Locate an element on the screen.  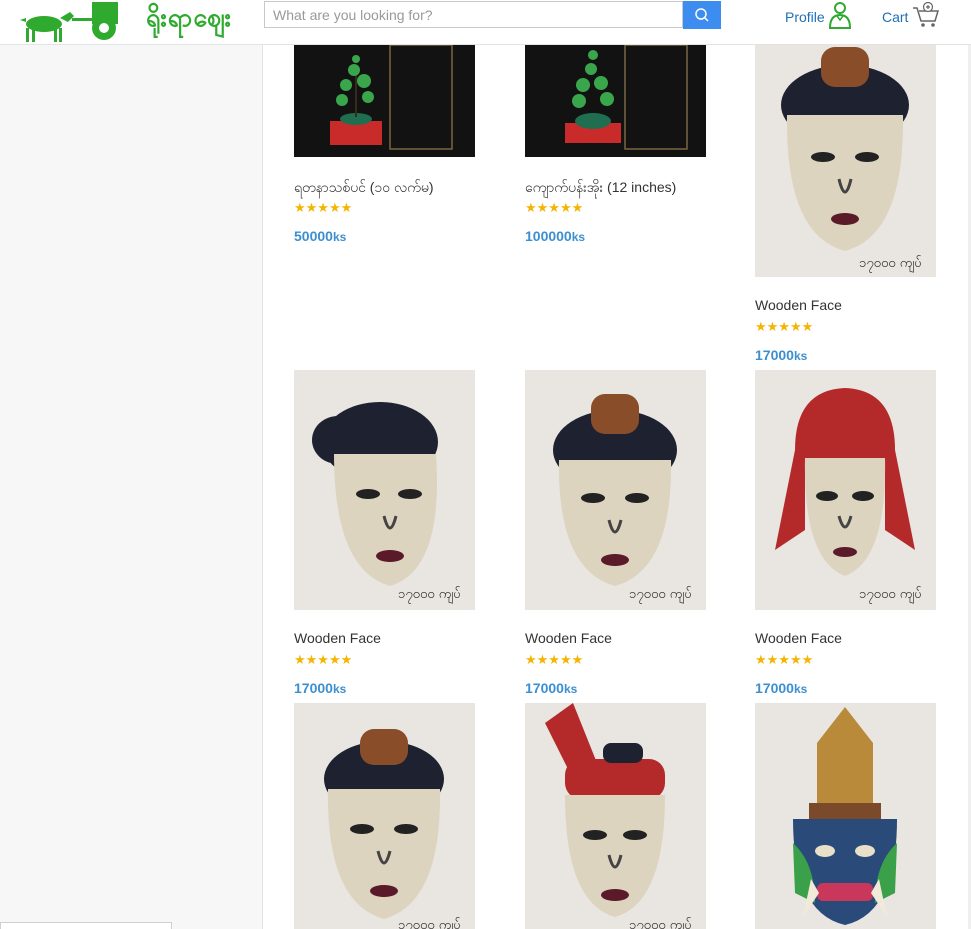
cart-label: Cart is located at coordinates (895, 17).